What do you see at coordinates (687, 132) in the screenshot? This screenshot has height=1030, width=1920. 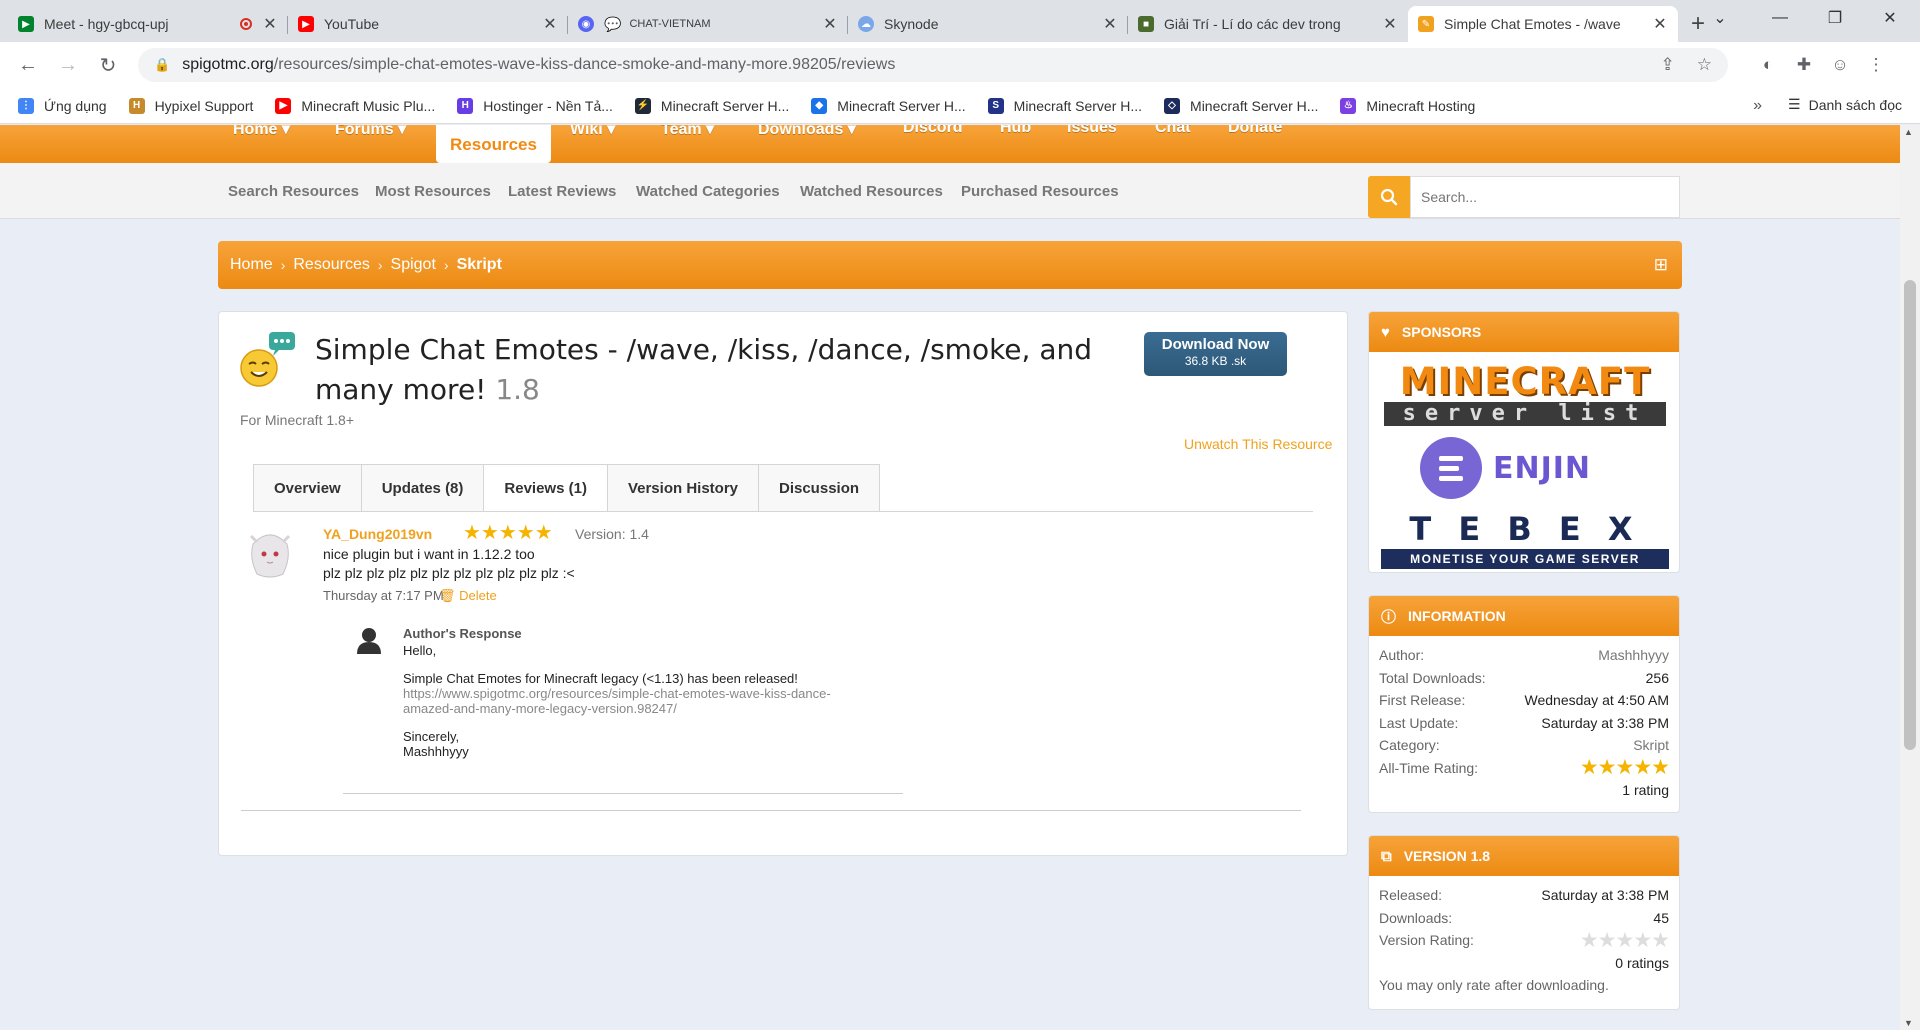 I see `nav-team: Team ▾` at bounding box center [687, 132].